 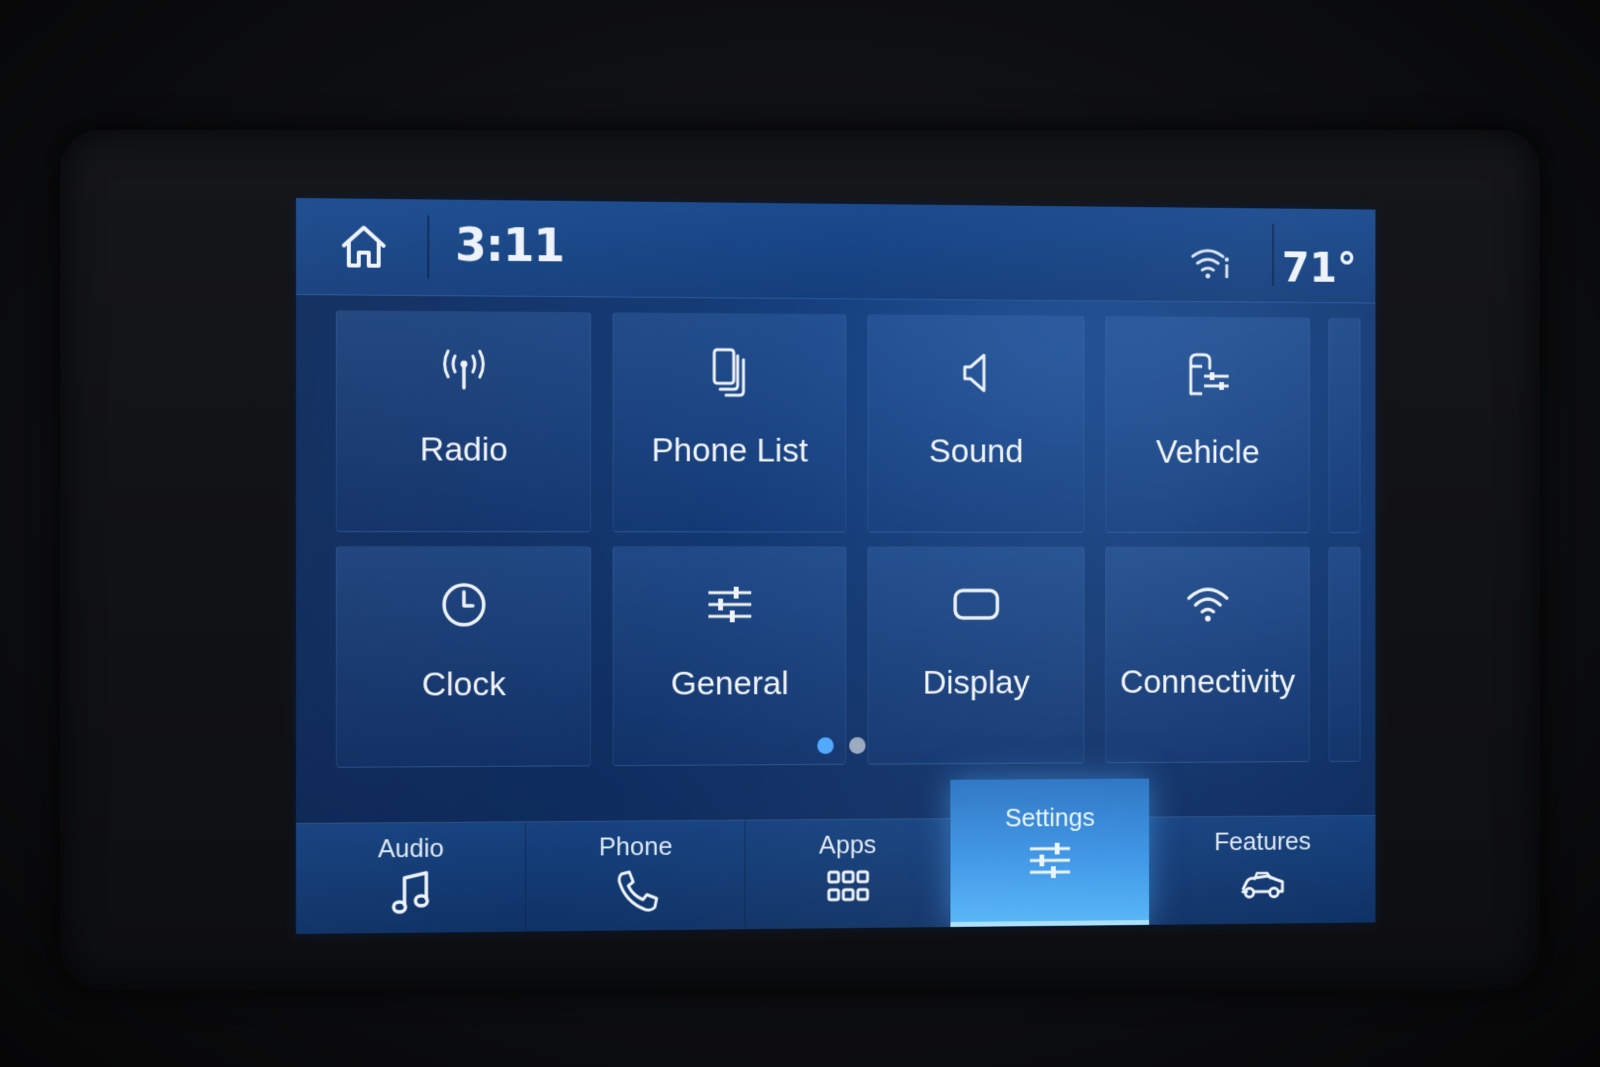 What do you see at coordinates (729, 656) in the screenshot?
I see `tile-general: General` at bounding box center [729, 656].